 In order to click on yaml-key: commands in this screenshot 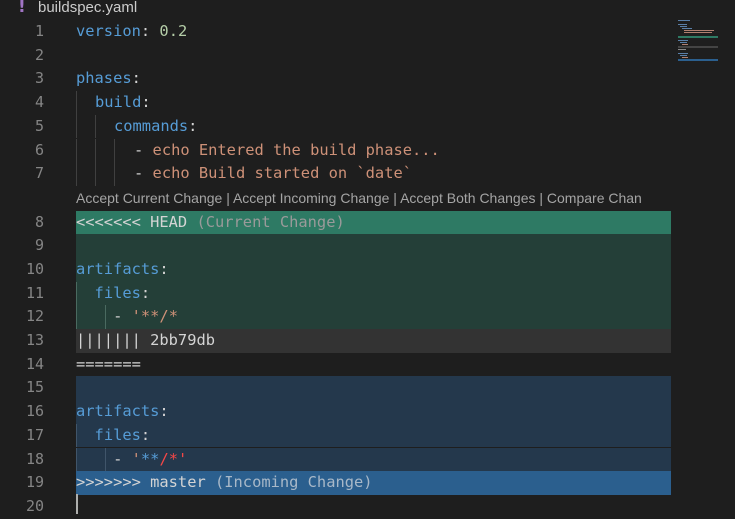, I will do `click(151, 125)`.